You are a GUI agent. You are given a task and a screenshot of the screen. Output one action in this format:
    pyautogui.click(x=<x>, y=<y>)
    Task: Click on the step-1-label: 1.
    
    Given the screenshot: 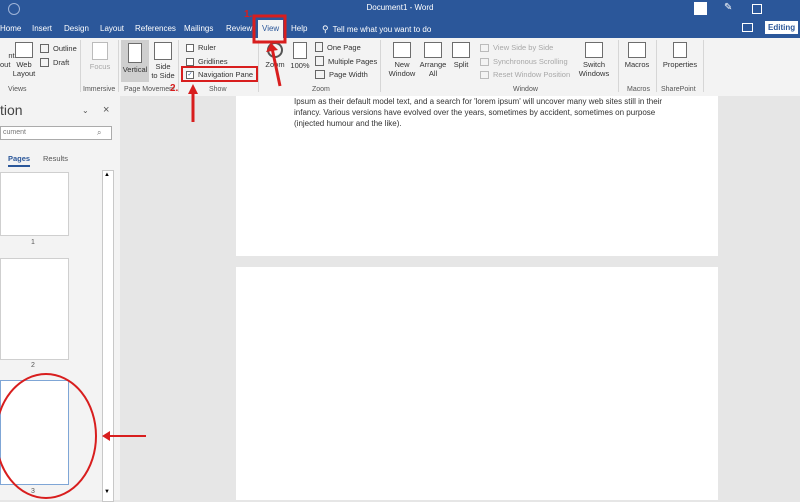 What is the action you would take?
    pyautogui.click(x=248, y=14)
    